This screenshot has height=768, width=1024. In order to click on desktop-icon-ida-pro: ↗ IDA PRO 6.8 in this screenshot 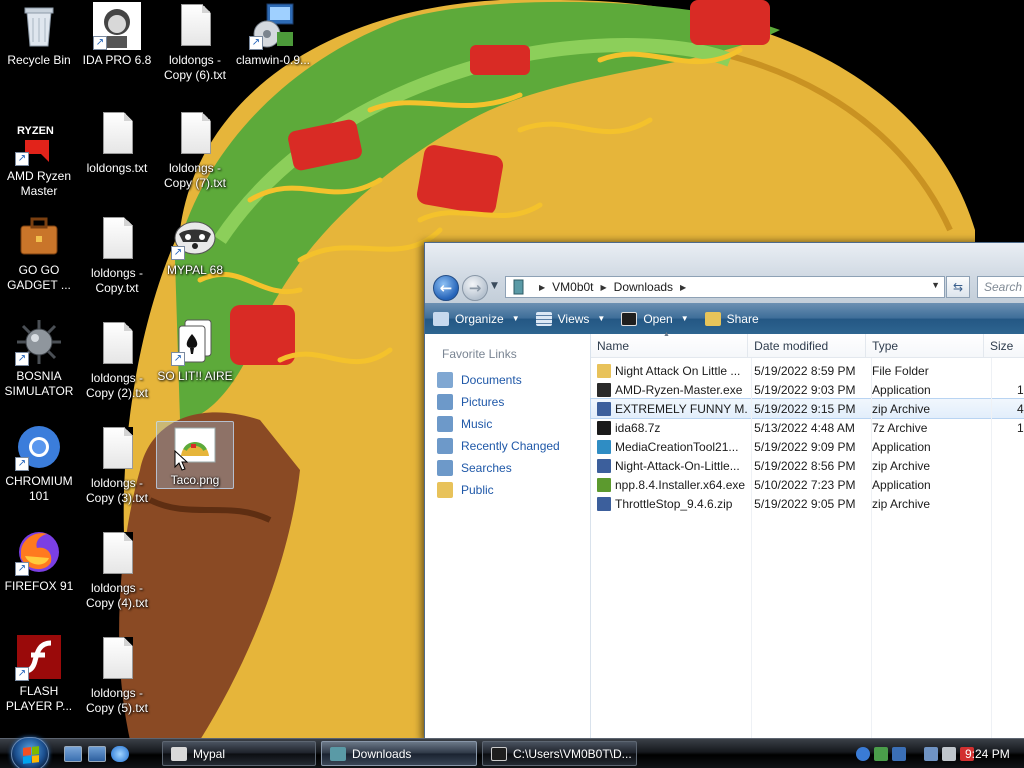, I will do `click(117, 35)`.